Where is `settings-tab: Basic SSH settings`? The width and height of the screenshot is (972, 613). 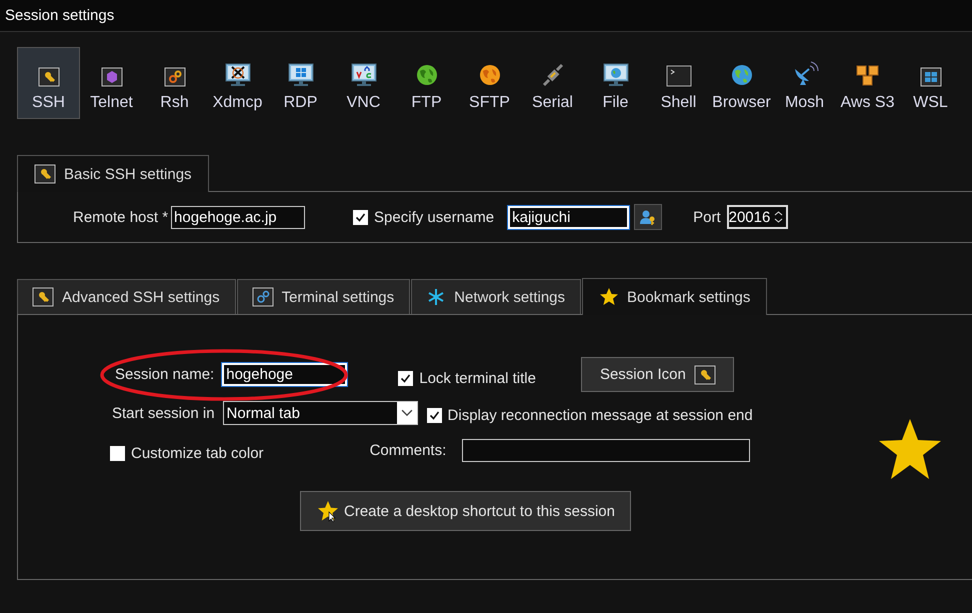
settings-tab: Basic SSH settings is located at coordinates (113, 173).